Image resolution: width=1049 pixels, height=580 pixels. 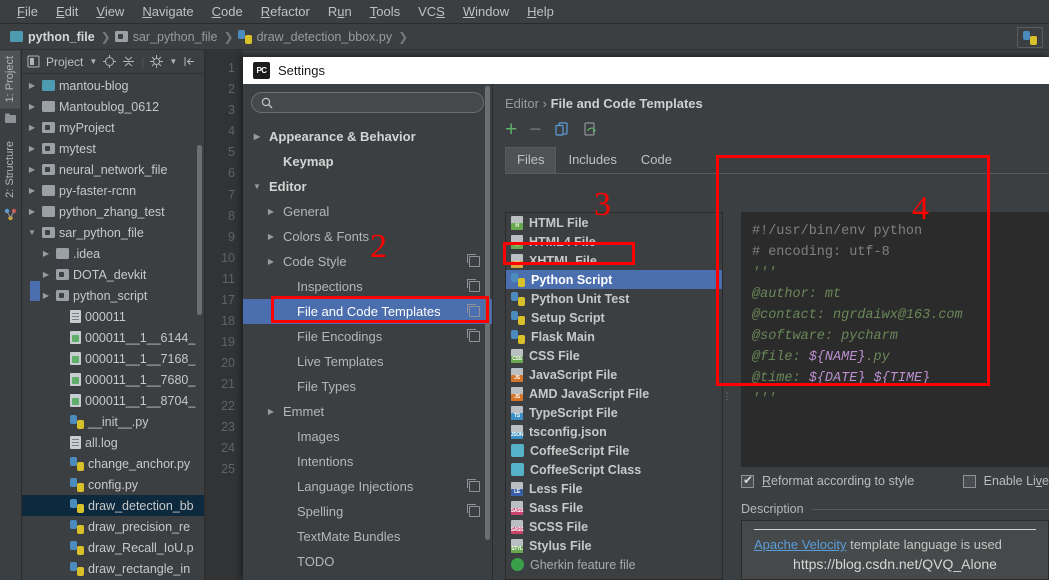 What do you see at coordinates (367, 511) in the screenshot?
I see `settings-tree-item: Spelling` at bounding box center [367, 511].